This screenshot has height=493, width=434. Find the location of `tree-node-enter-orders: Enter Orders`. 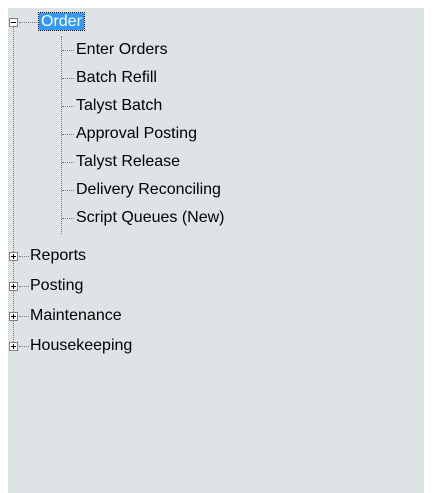

tree-node-enter-orders: Enter Orders is located at coordinates (122, 50).